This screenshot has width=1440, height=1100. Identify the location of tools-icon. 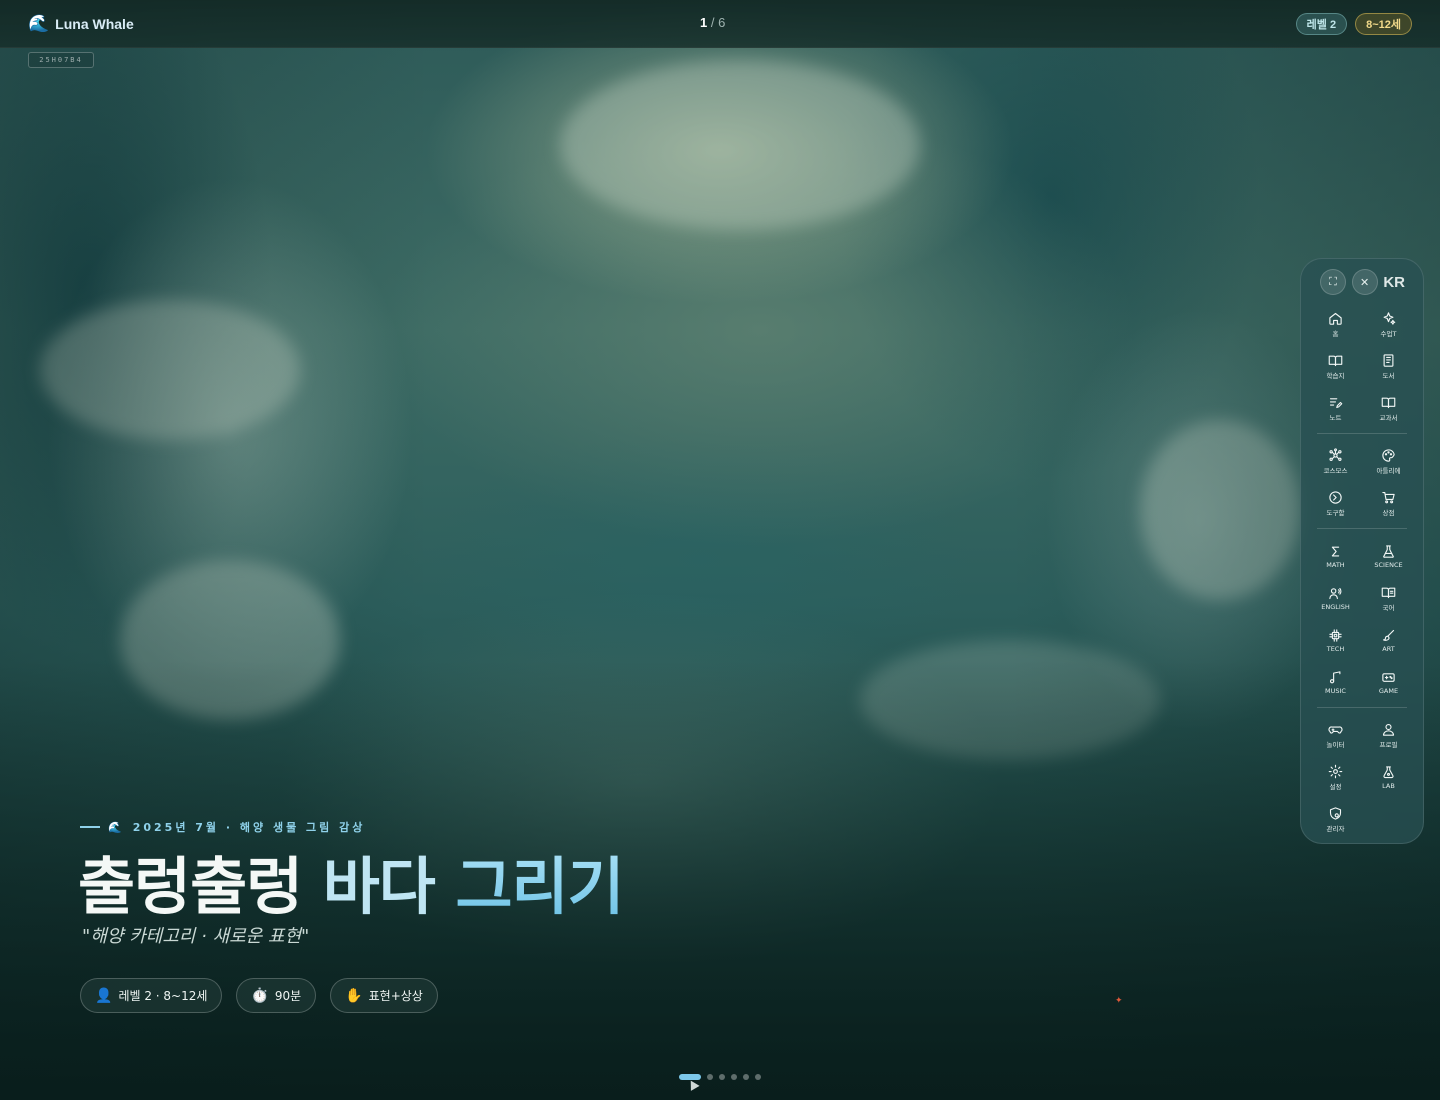
(1335, 497).